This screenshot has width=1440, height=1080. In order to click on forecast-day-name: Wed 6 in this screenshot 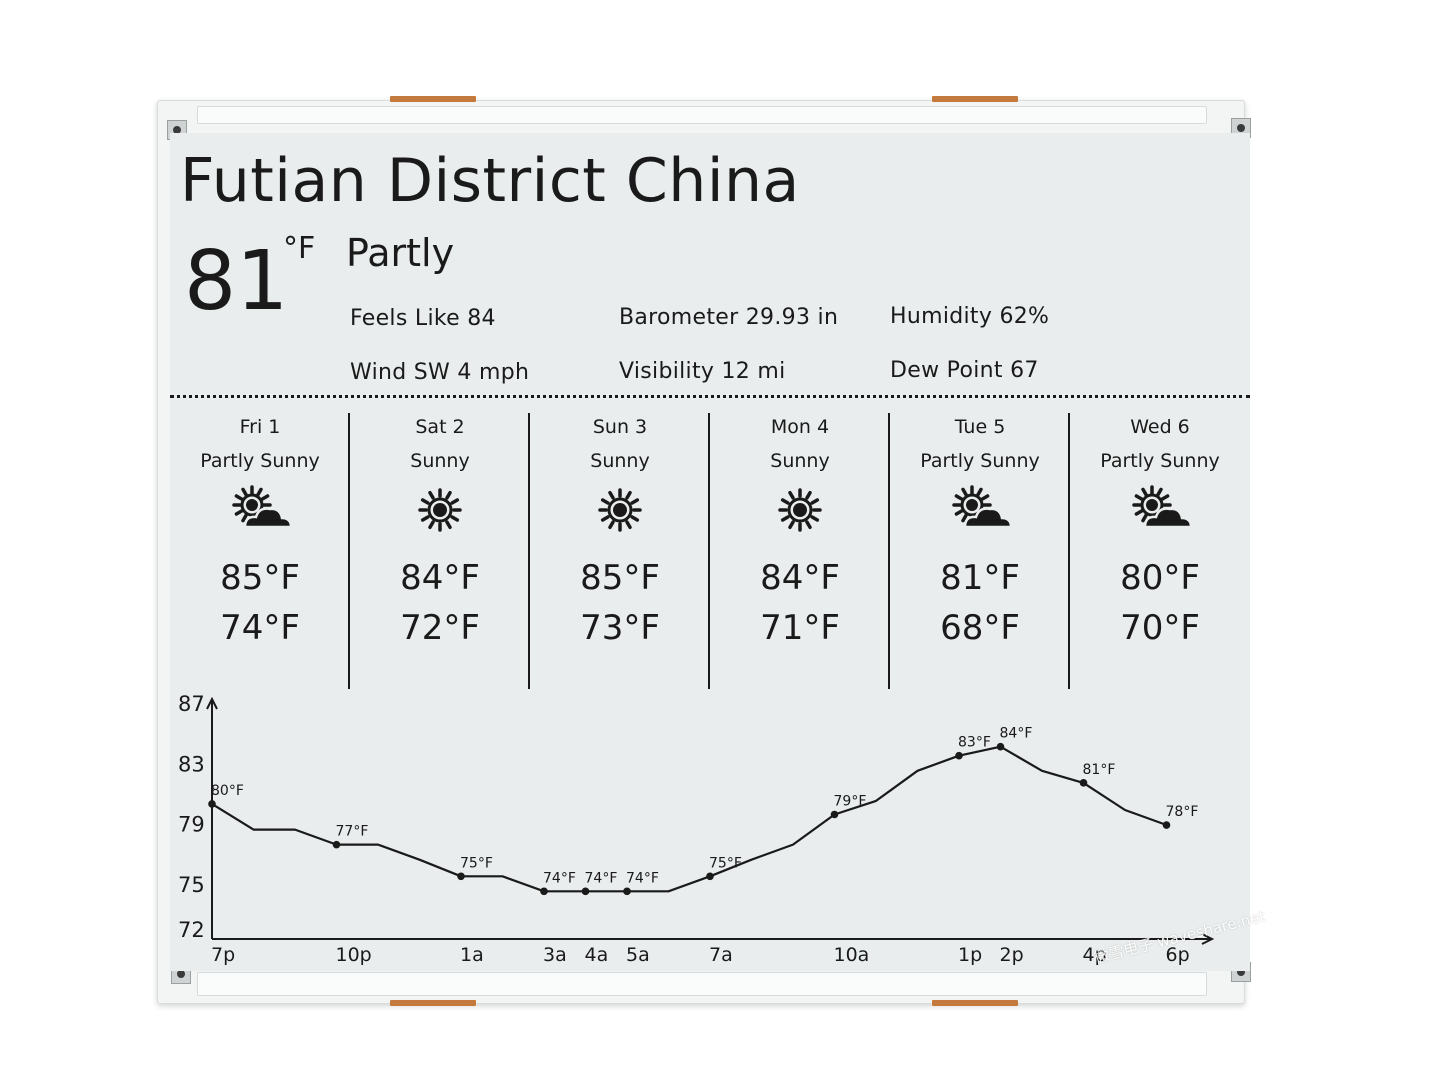, I will do `click(1160, 427)`.